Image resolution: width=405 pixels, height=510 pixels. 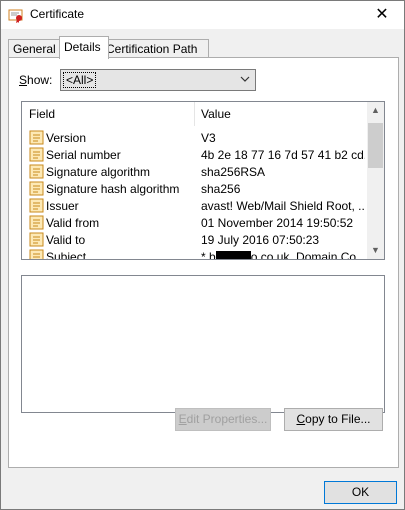 What do you see at coordinates (66, 138) in the screenshot?
I see `field-name: Version` at bounding box center [66, 138].